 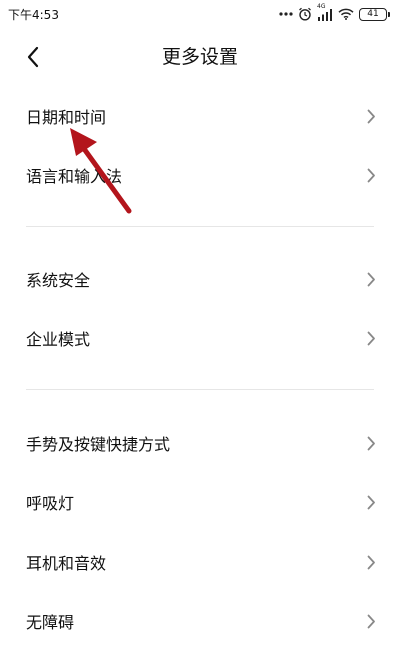 What do you see at coordinates (200, 562) in the screenshot?
I see `settings-item-headphones-audio: 耳机和音效` at bounding box center [200, 562].